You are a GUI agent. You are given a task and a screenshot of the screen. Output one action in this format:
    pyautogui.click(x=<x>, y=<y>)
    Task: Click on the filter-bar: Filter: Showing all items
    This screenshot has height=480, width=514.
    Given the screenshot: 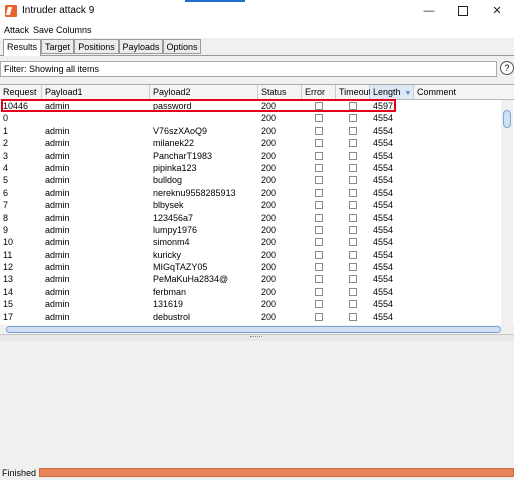 What is the action you would take?
    pyautogui.click(x=248, y=69)
    